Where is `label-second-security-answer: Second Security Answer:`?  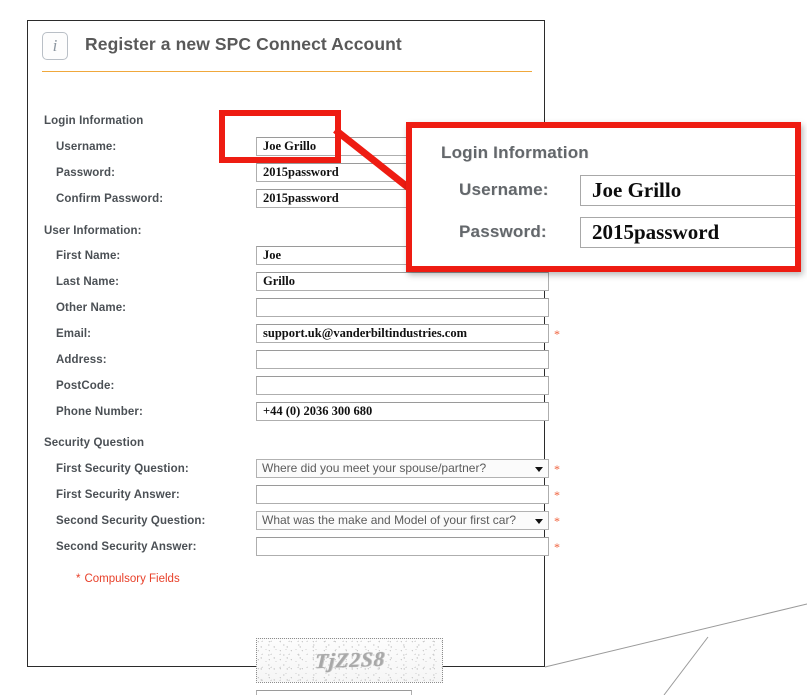 label-second-security-answer: Second Security Answer: is located at coordinates (126, 547).